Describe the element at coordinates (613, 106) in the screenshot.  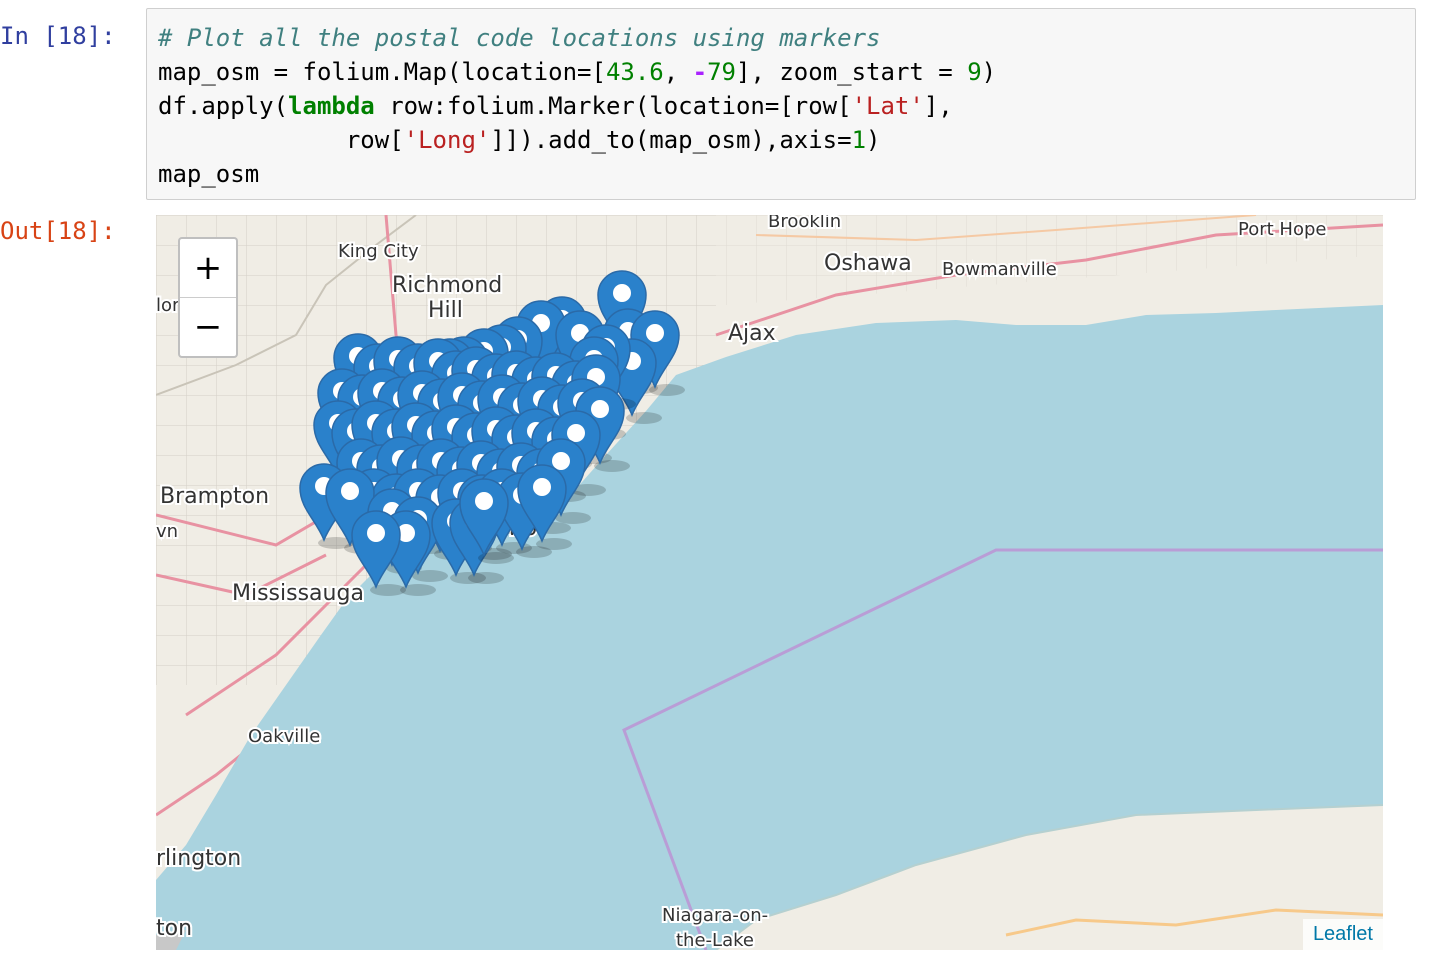
I see `code-text: row:folium.Marker(location=[row[` at that location.